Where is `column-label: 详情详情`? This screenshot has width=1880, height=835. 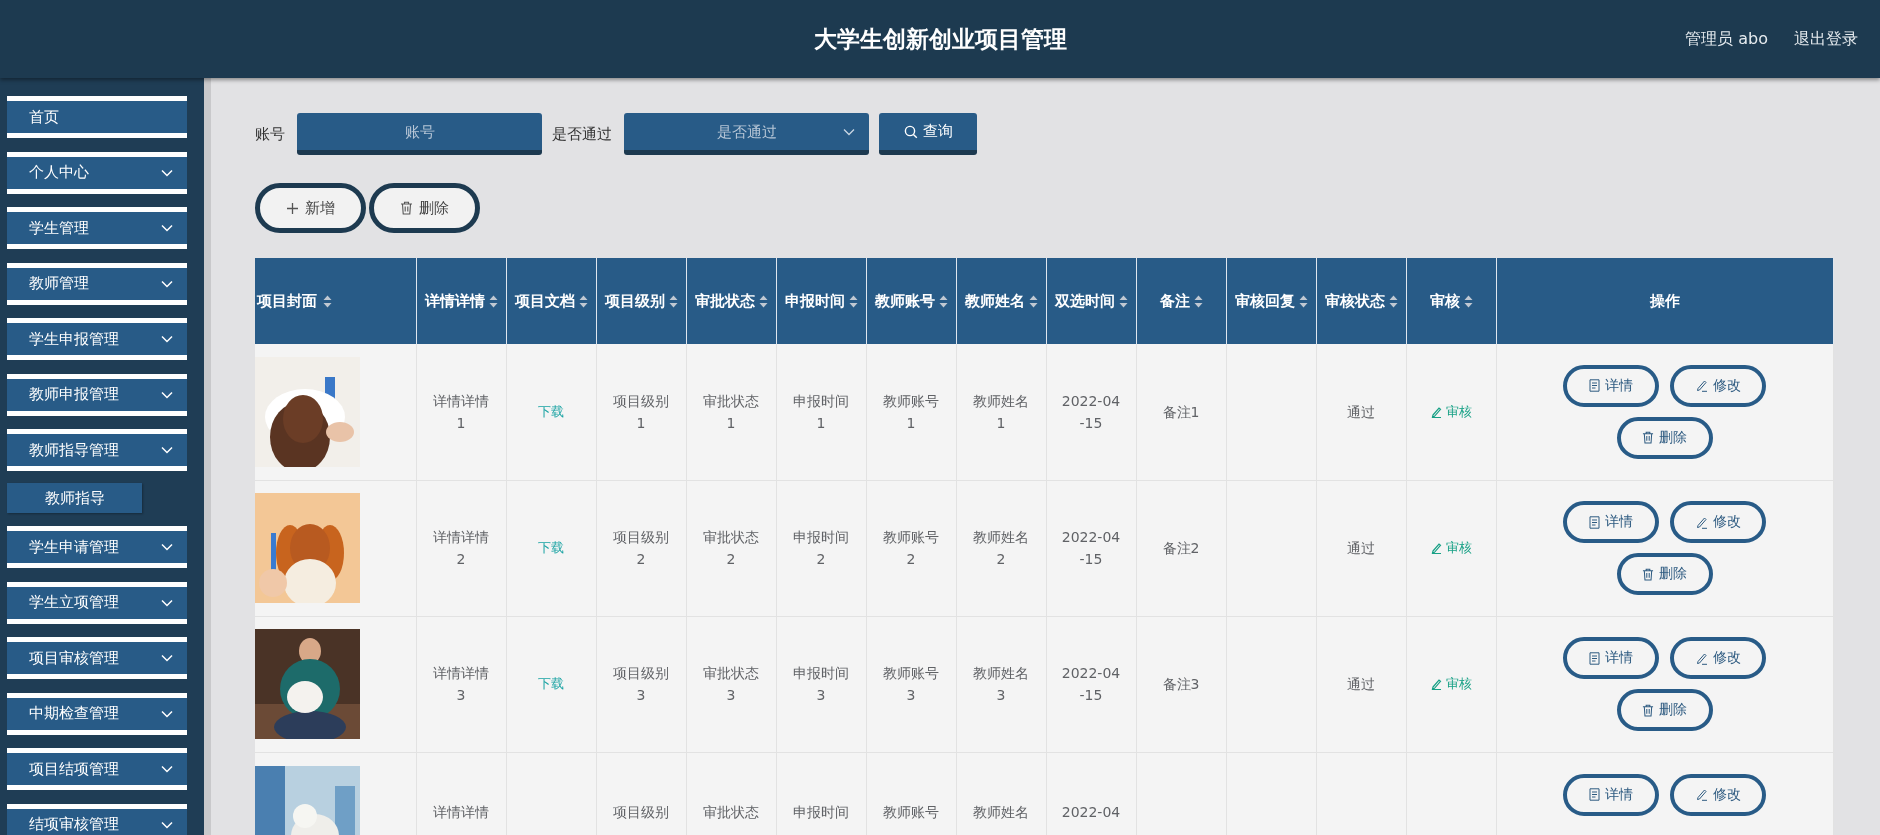
column-label: 详情详情 is located at coordinates (454, 301).